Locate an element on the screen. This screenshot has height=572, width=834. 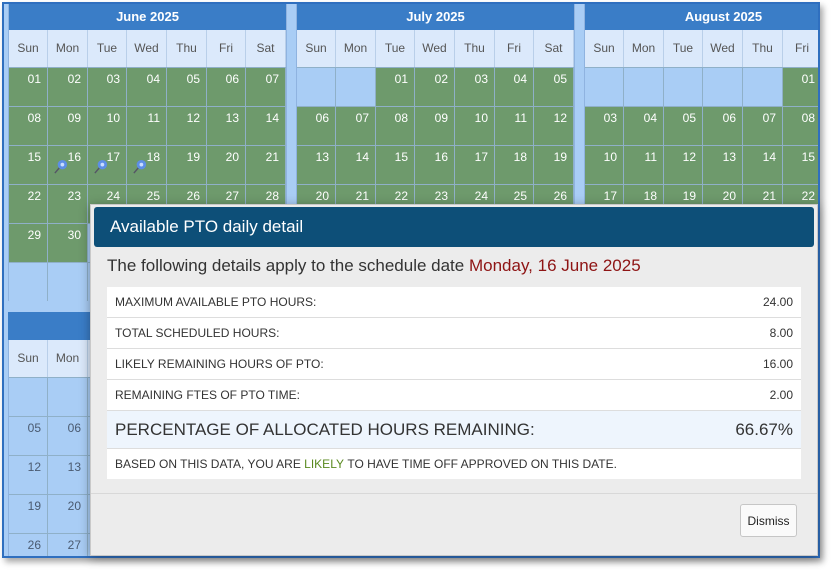
month-title: June 2025 is located at coordinates (147, 17).